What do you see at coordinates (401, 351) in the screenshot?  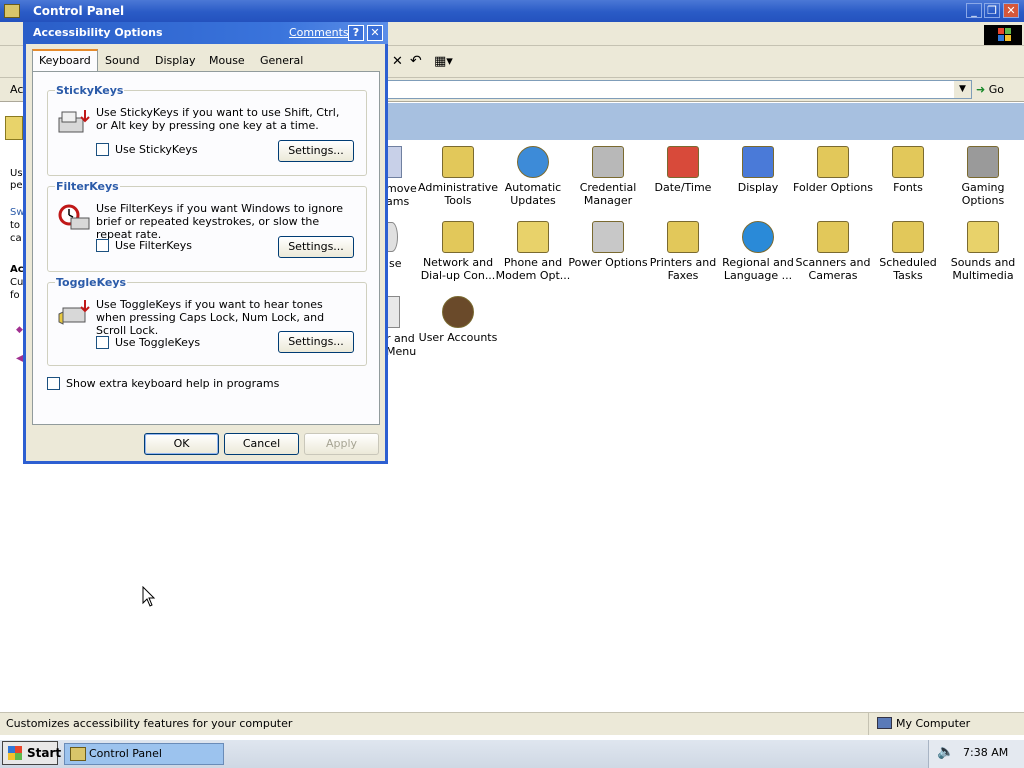 I see `partial-icon-label: Menu` at bounding box center [401, 351].